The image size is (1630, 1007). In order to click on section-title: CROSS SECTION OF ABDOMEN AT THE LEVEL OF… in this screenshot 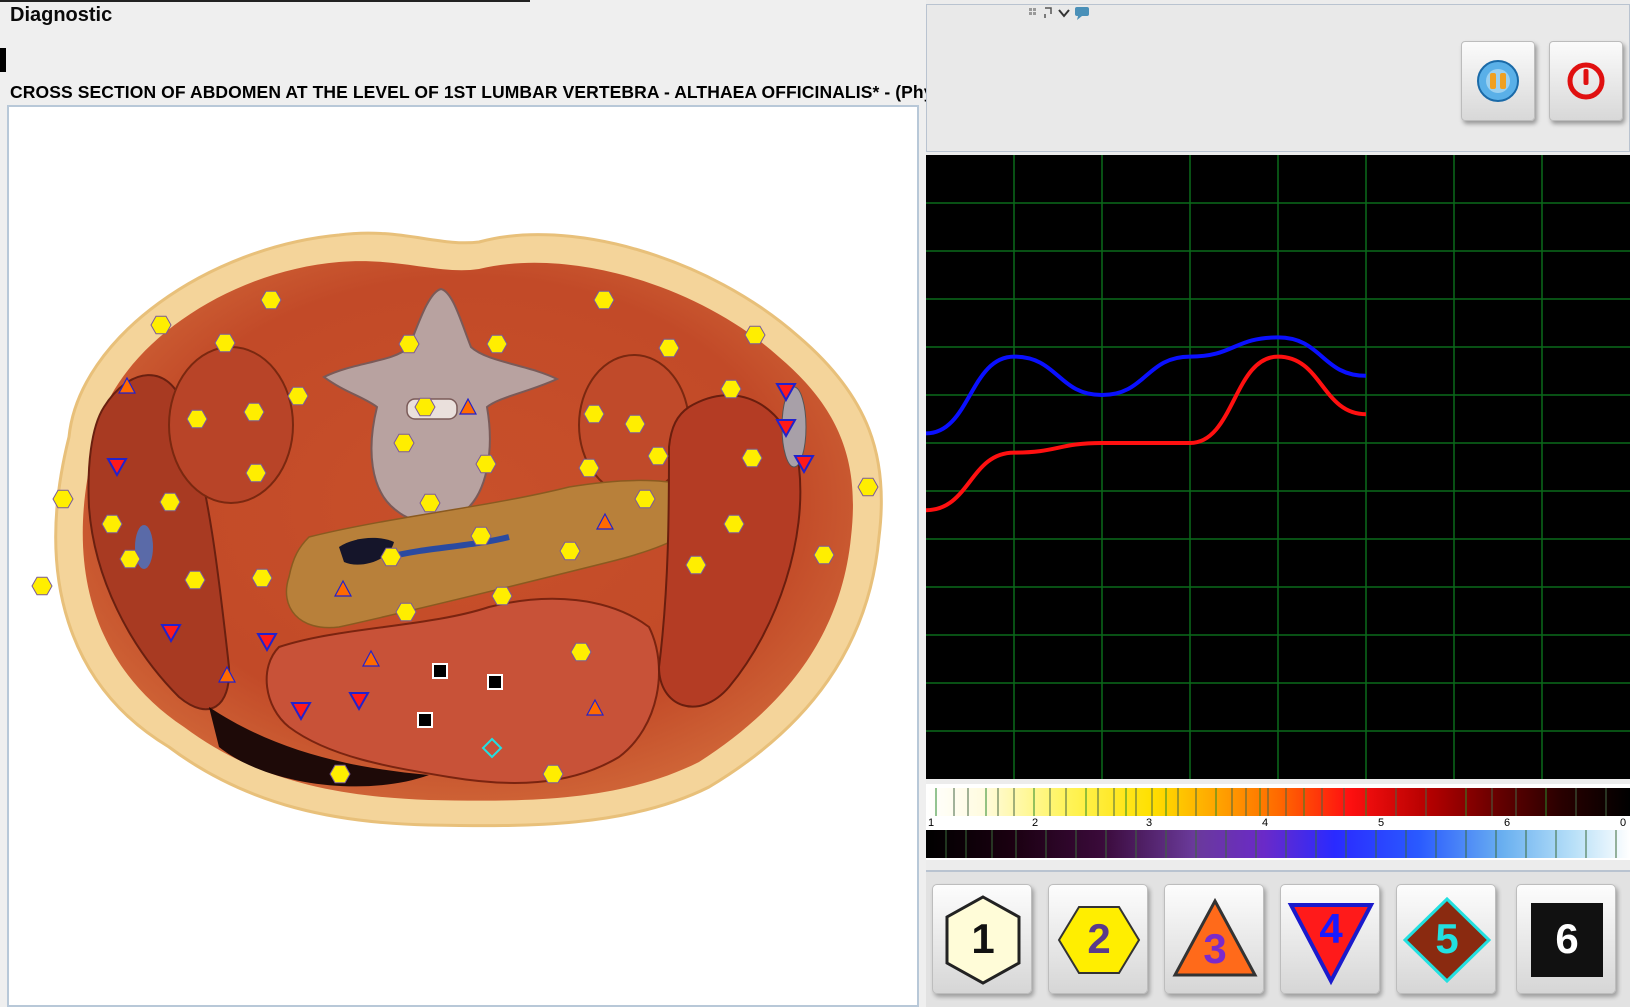, I will do `click(515, 92)`.